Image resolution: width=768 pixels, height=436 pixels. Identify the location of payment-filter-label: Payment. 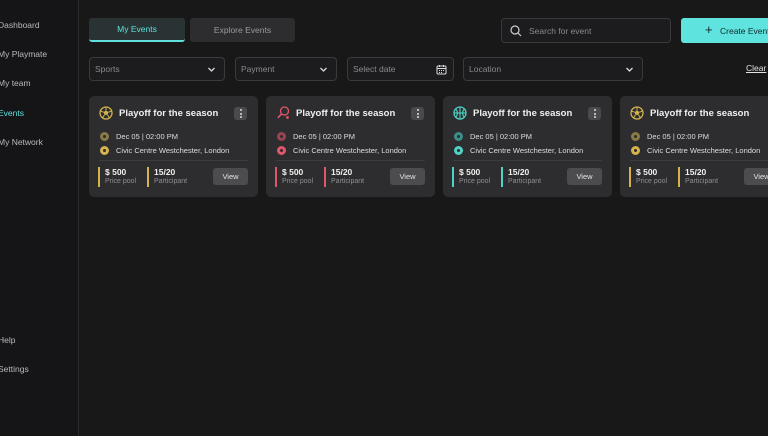
(258, 69).